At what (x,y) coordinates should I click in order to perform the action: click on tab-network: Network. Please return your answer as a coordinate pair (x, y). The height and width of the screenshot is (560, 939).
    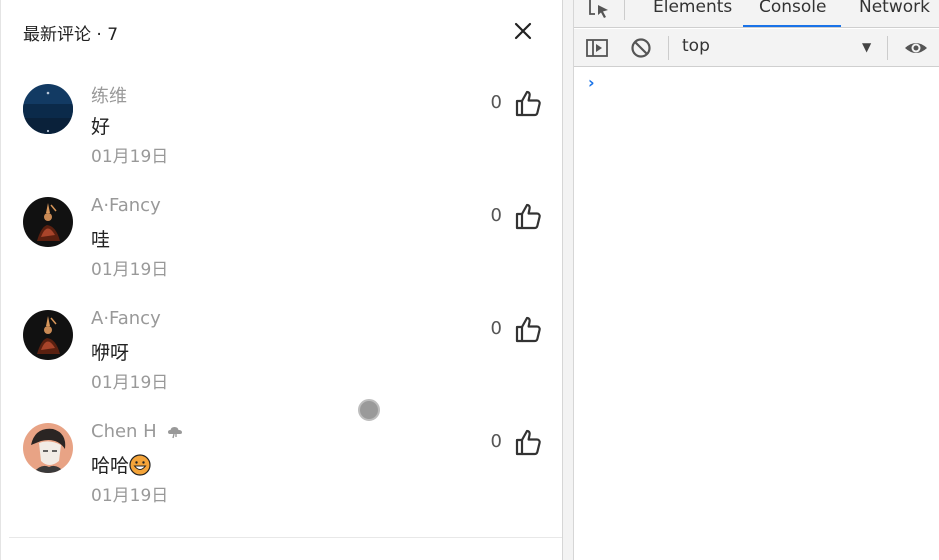
    Looking at the image, I should click on (894, 8).